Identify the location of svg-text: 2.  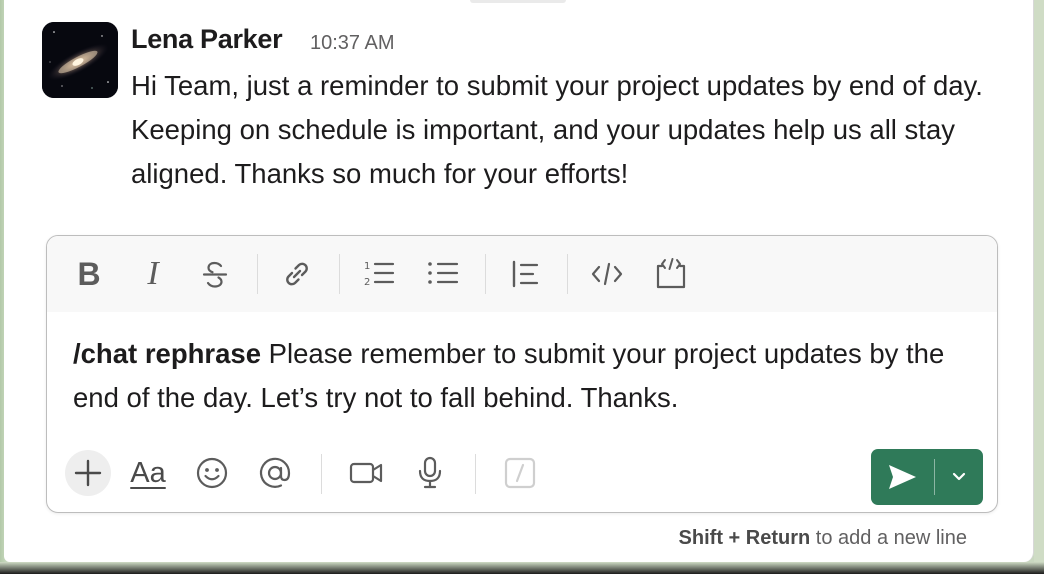
(367, 282).